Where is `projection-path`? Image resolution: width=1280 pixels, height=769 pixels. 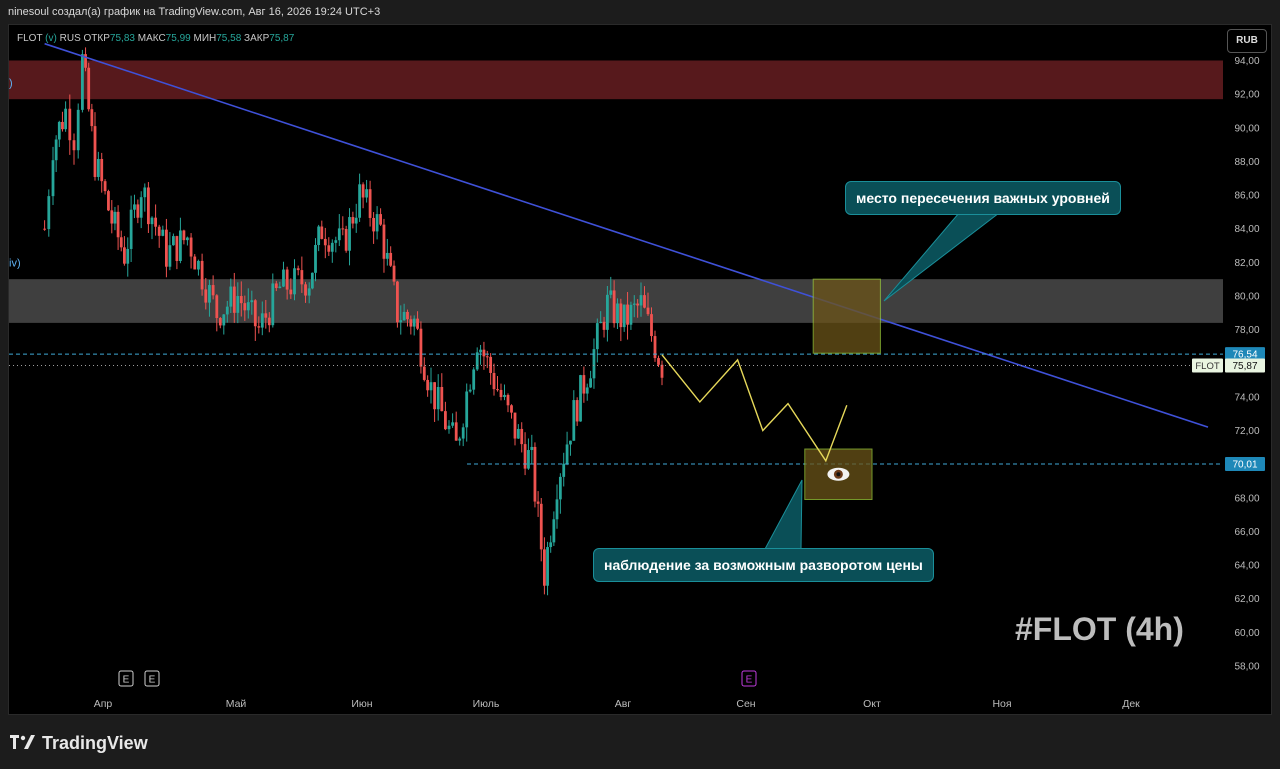 projection-path is located at coordinates (754, 408).